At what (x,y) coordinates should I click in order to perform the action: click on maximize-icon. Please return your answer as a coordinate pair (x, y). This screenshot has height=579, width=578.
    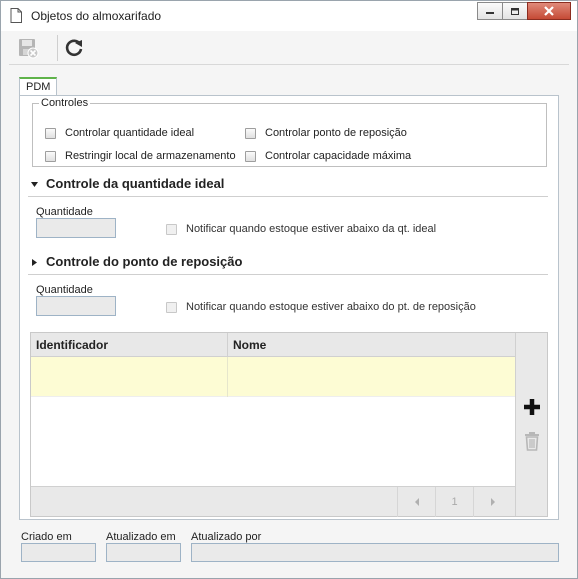
    Looking at the image, I should click on (515, 11).